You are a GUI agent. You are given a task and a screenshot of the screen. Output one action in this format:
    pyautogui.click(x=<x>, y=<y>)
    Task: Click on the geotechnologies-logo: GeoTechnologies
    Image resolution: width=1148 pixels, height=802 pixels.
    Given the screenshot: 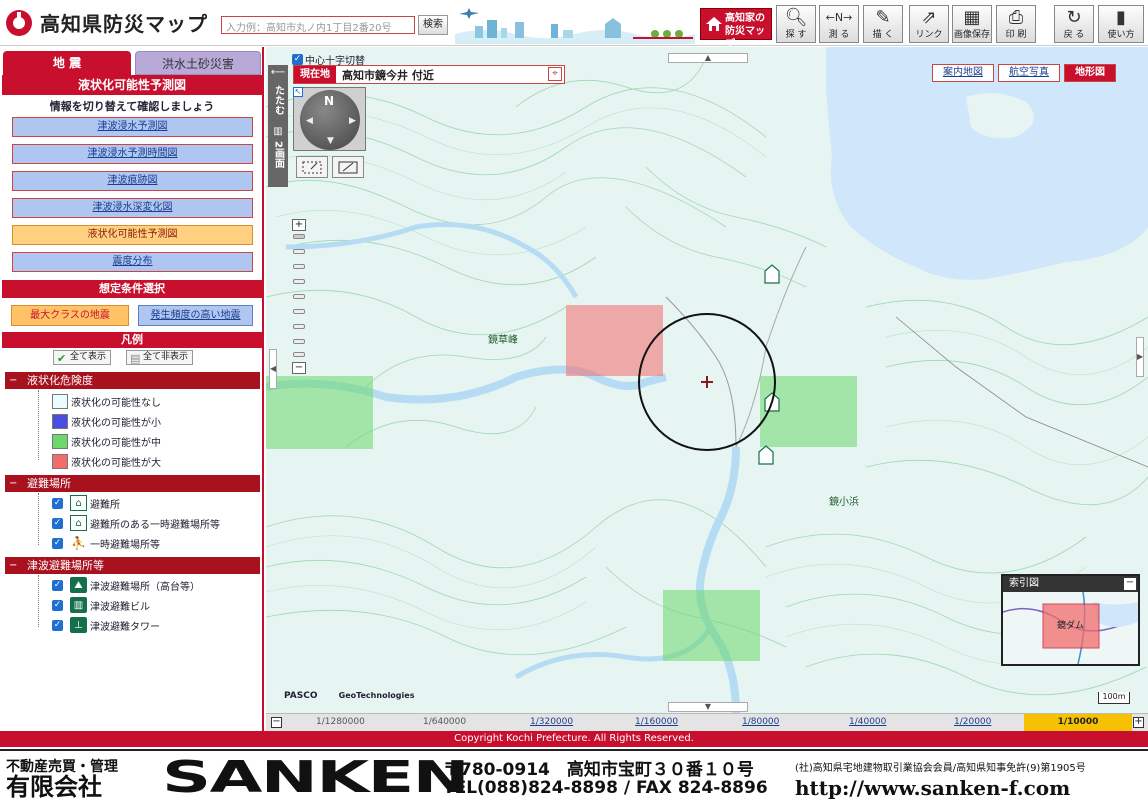 What is the action you would take?
    pyautogui.click(x=376, y=695)
    